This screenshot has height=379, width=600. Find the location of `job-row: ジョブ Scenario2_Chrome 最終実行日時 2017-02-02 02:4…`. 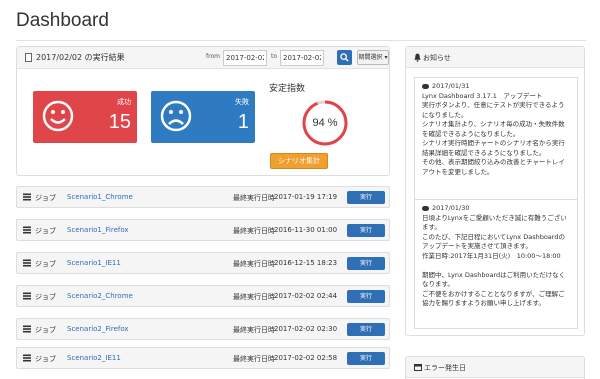

job-row: ジョブ Scenario2_Chrome 最終実行日時 2017-02-02 02:4… is located at coordinates (203, 296).